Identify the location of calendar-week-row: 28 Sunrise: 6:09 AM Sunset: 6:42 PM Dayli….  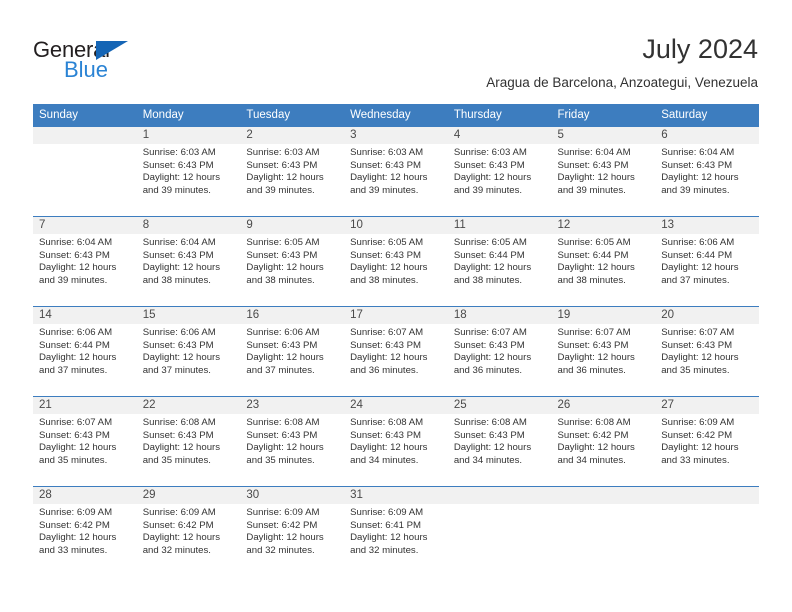
(396, 531).